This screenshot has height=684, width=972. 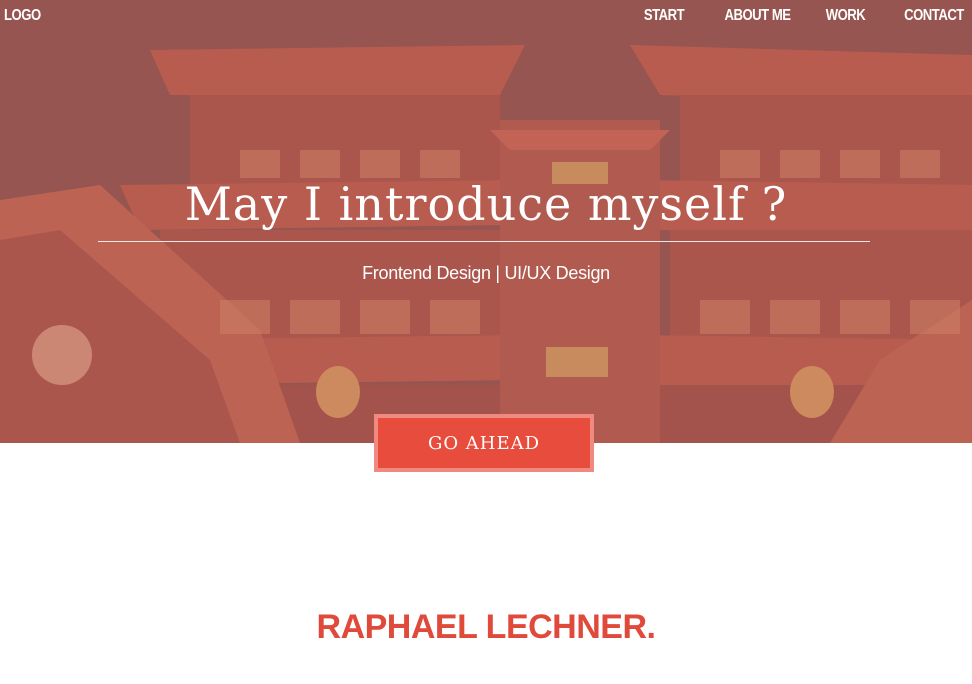 I want to click on hero-subtitle: Frontend Design | UI/UX Design, so click(x=486, y=273).